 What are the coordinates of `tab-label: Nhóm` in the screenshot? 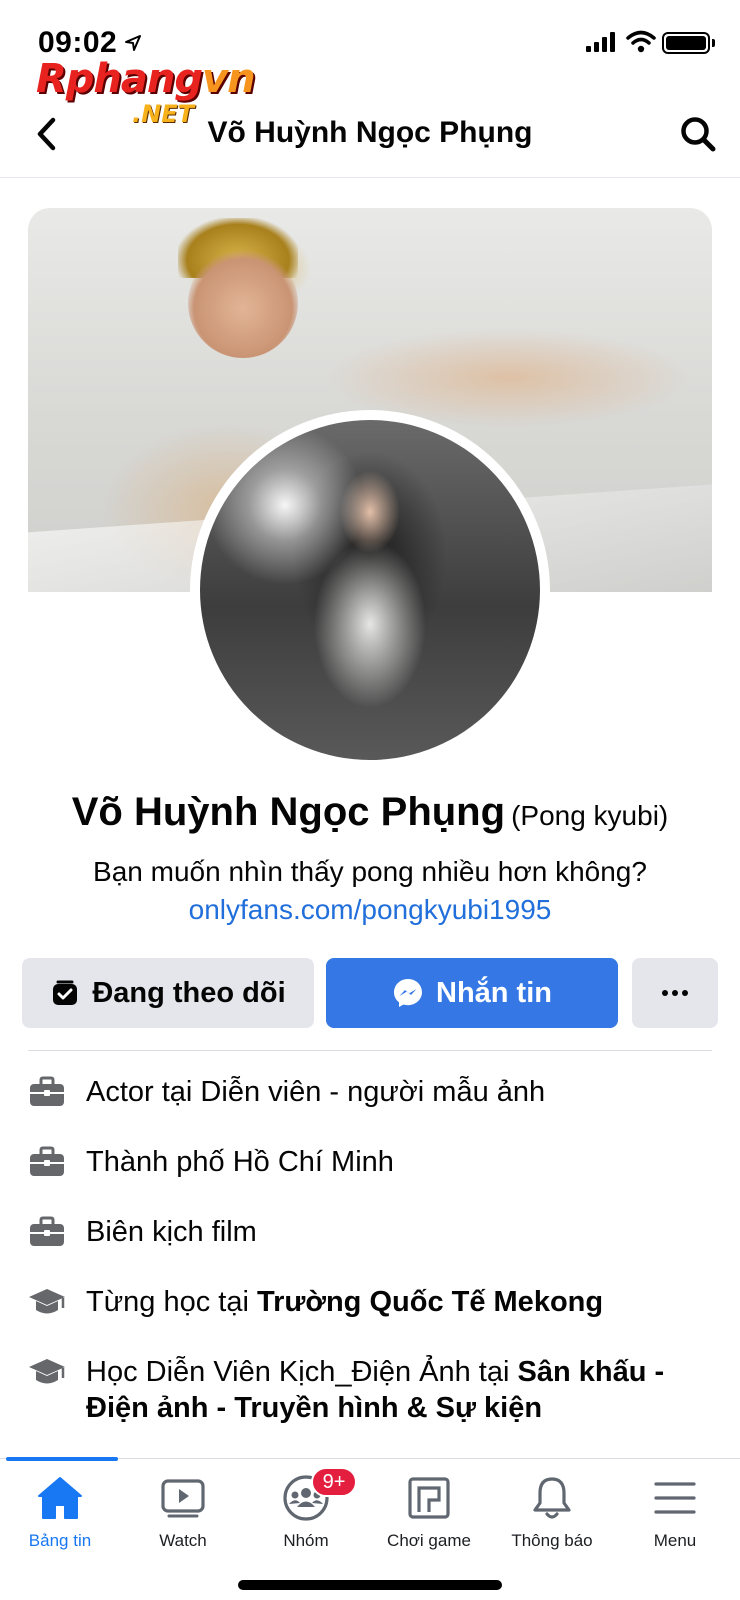 It's located at (306, 1540).